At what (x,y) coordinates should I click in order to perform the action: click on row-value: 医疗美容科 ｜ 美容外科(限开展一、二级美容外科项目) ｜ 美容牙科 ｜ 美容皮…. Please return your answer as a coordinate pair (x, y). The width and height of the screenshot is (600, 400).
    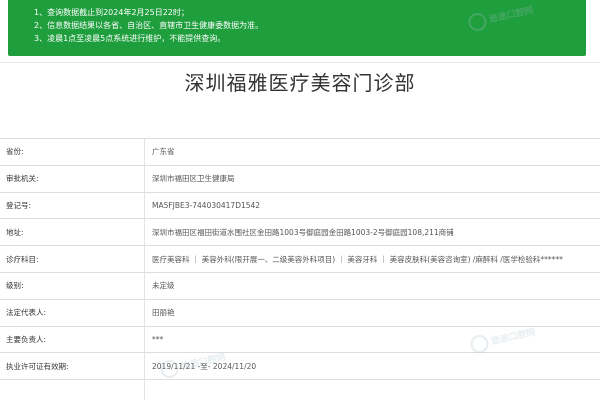
    Looking at the image, I should click on (357, 259).